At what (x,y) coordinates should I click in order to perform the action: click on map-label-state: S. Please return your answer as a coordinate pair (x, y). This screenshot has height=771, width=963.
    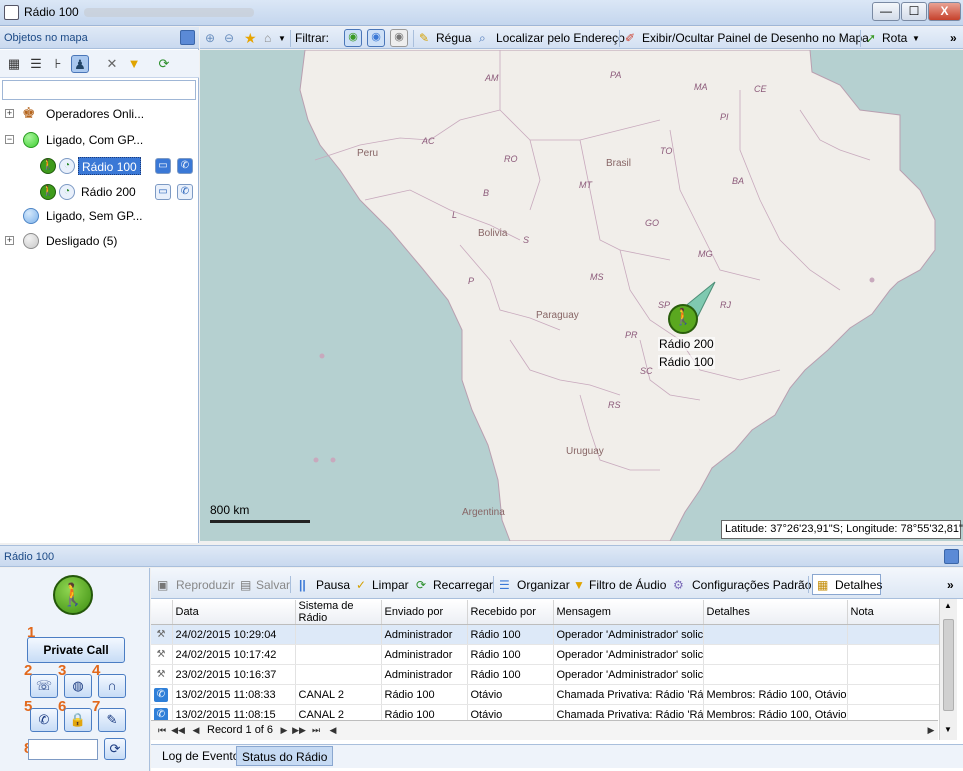
    Looking at the image, I should click on (526, 240).